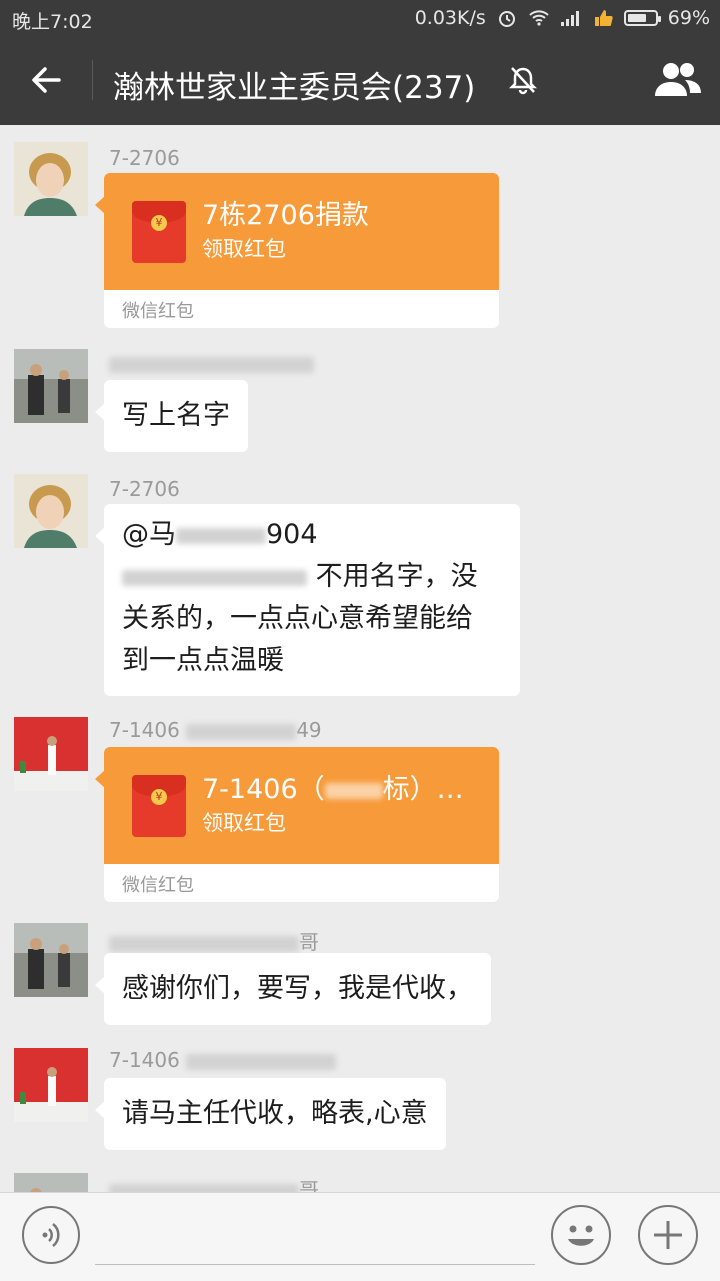  What do you see at coordinates (603, 18) in the screenshot?
I see `thumbs-up-icon` at bounding box center [603, 18].